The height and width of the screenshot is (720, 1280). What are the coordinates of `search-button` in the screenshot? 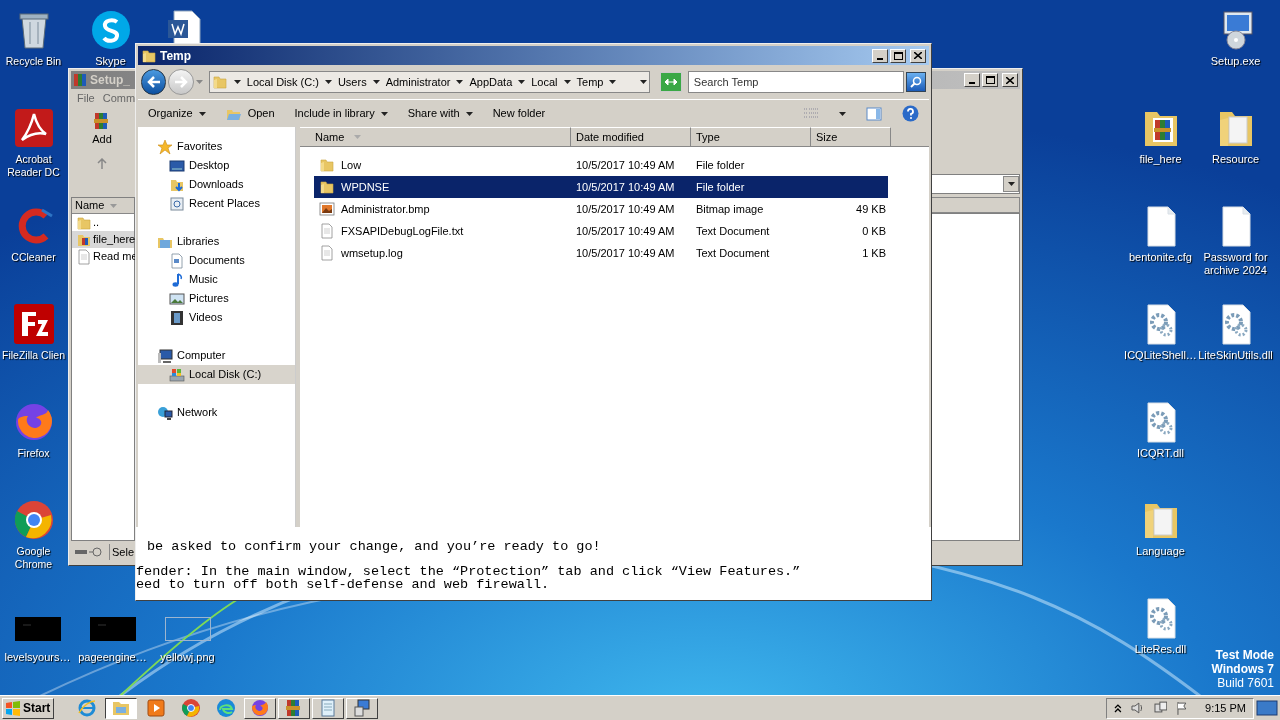 It's located at (916, 82).